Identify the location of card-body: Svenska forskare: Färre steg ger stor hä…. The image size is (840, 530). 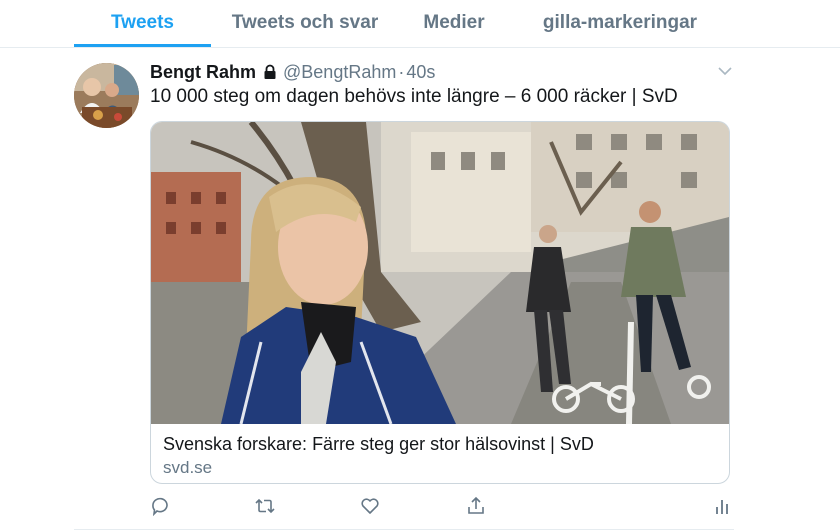
(441, 456).